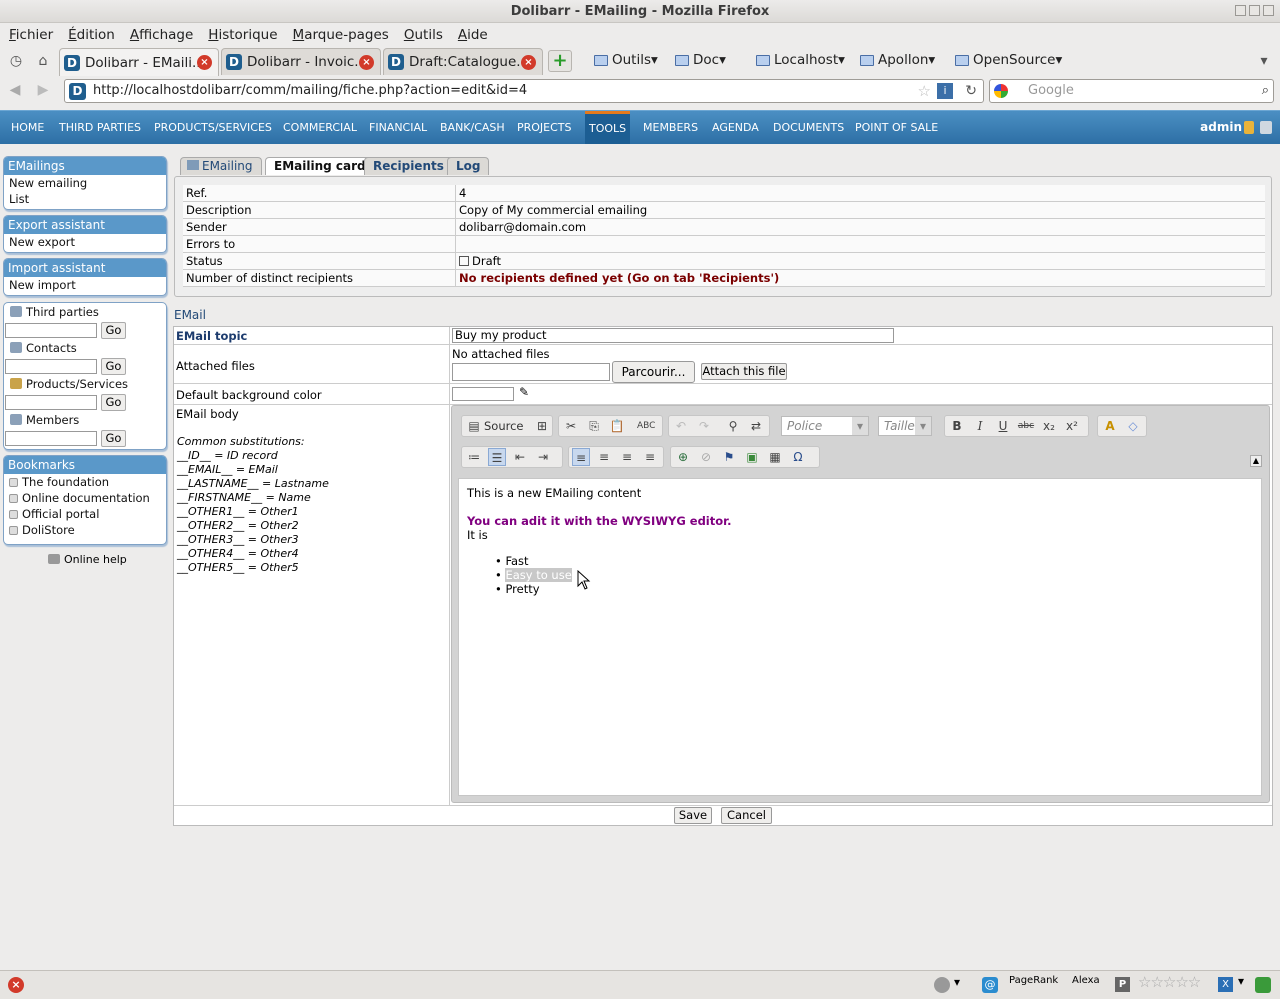 This screenshot has height=999, width=1280. What do you see at coordinates (531, 372) in the screenshot?
I see `file-path-input` at bounding box center [531, 372].